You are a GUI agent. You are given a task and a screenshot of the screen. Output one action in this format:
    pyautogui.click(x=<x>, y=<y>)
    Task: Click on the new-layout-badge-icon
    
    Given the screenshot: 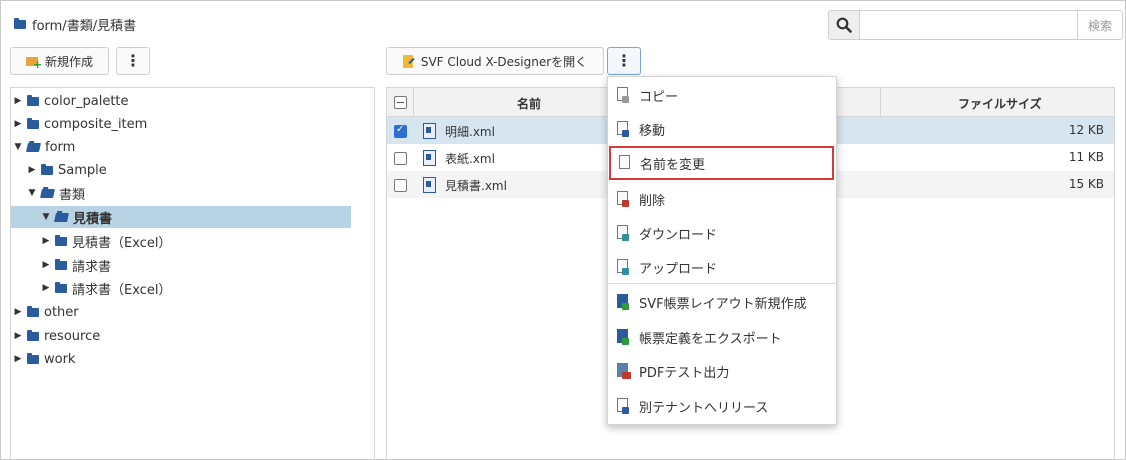 What is the action you would take?
    pyautogui.click(x=625, y=306)
    